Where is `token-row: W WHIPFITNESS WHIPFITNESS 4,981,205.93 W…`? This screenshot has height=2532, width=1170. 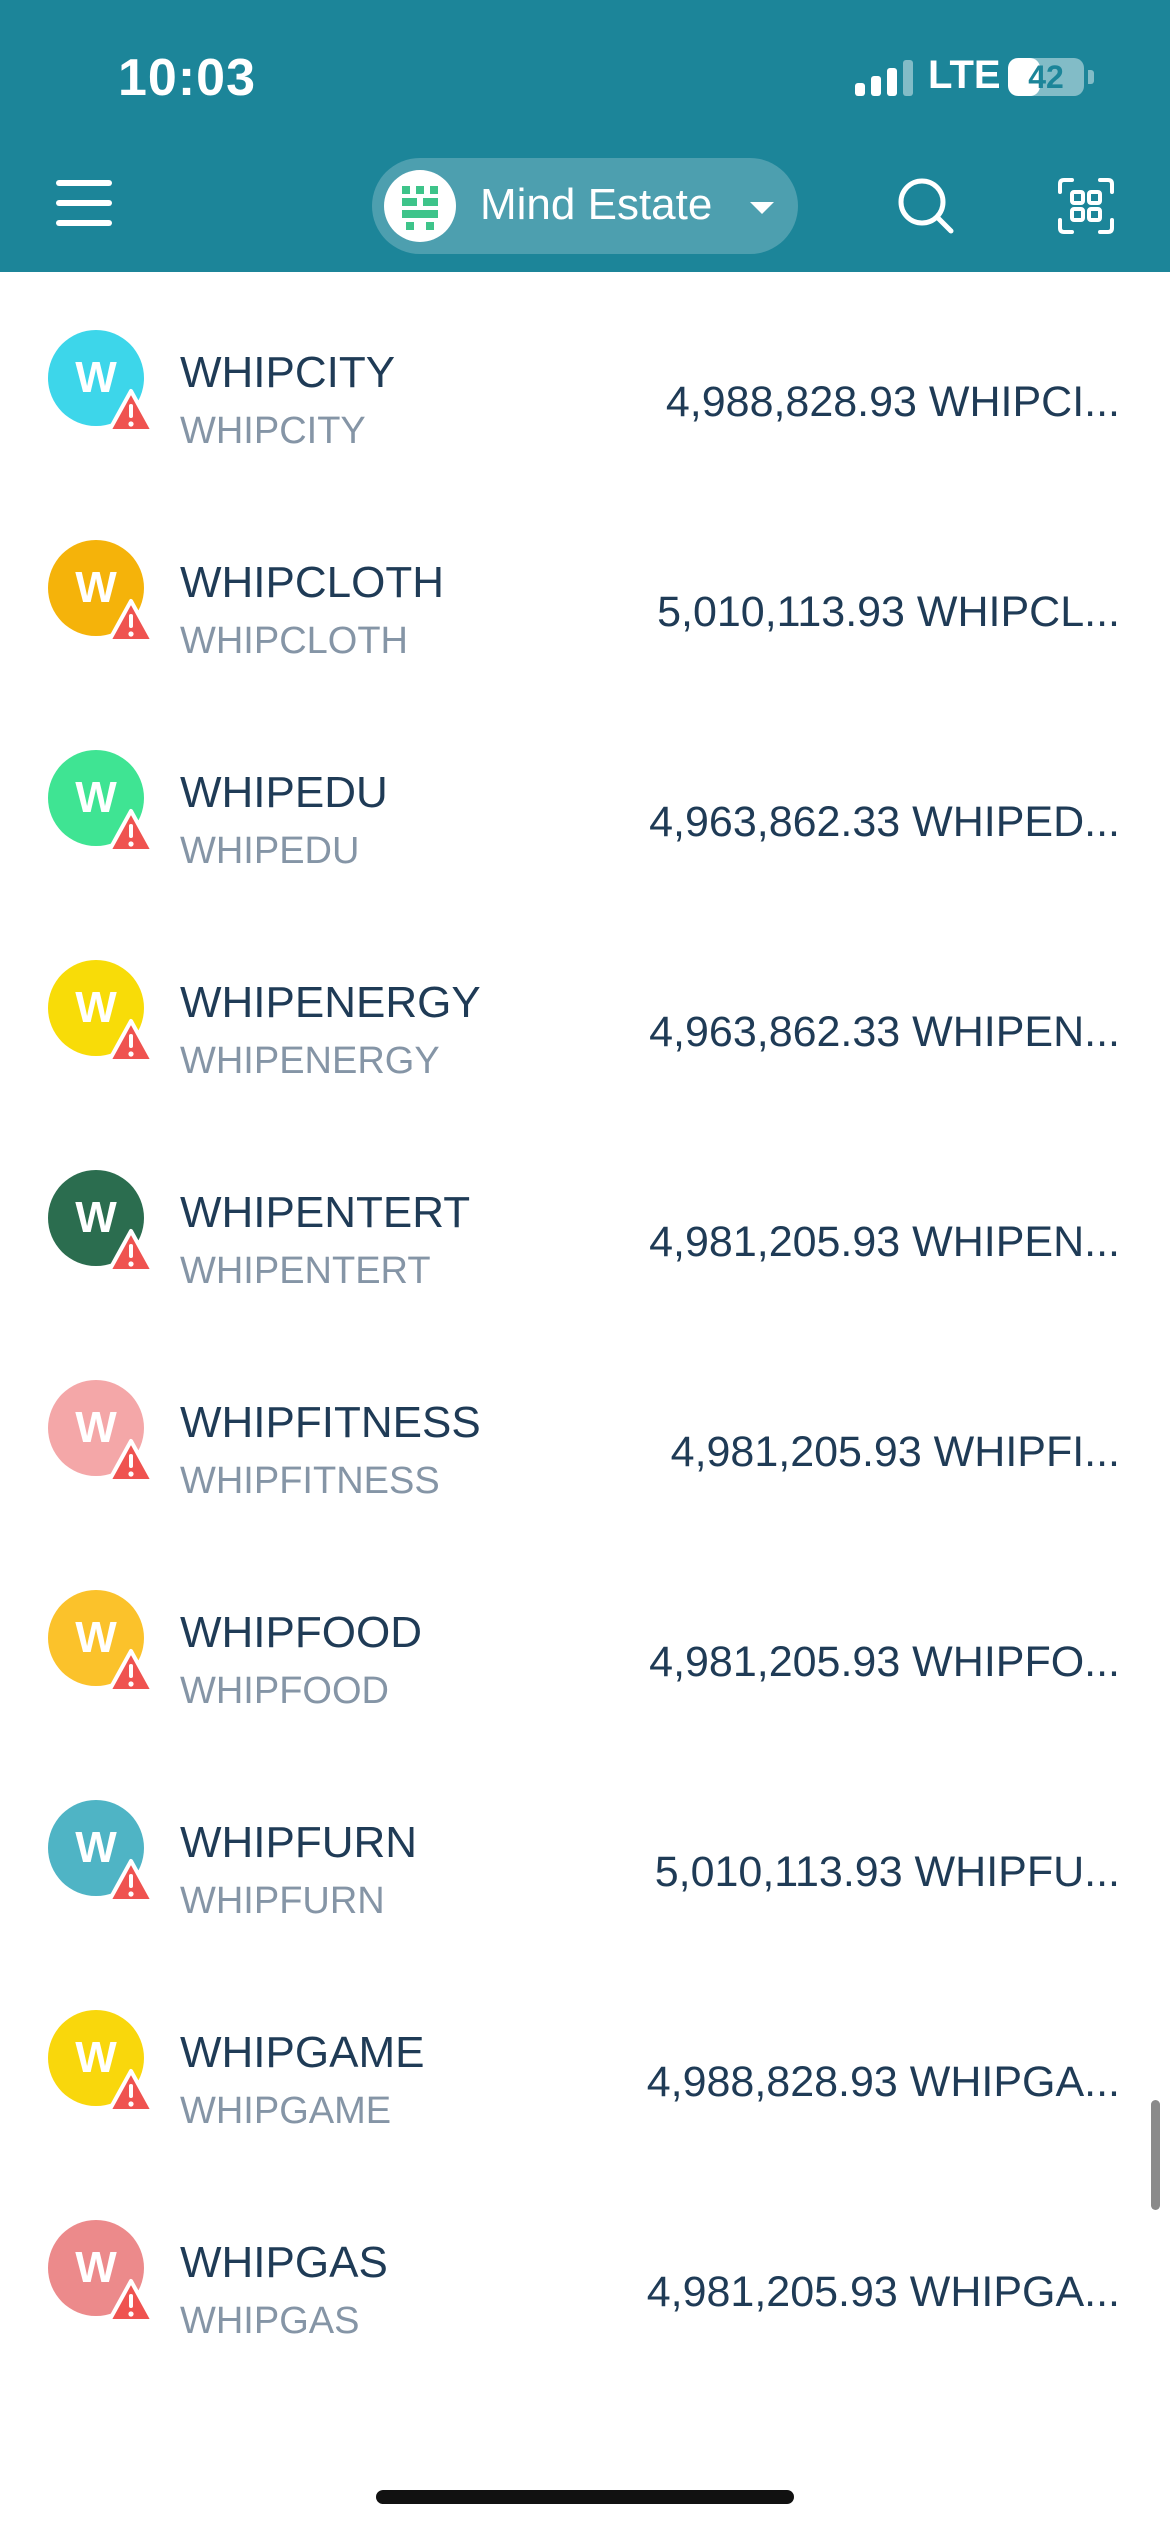 token-row: W WHIPFITNESS WHIPFITNESS 4,981,205.93 W… is located at coordinates (585, 1427).